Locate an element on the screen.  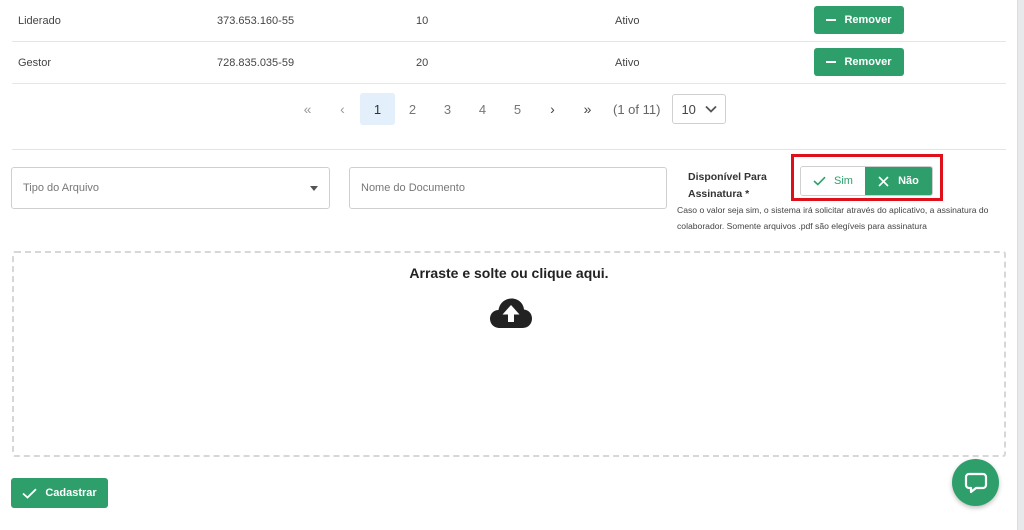
cell-profile: Liderado is located at coordinates (39, 21).